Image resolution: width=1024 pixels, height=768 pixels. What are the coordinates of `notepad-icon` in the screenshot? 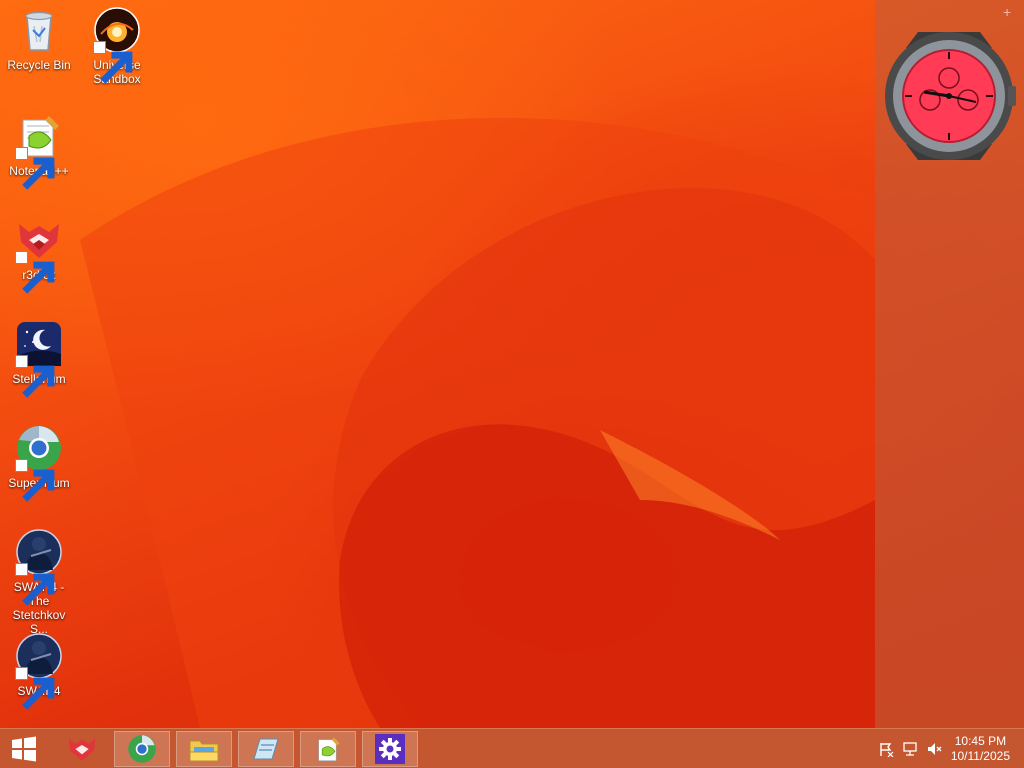 It's located at (266, 749).